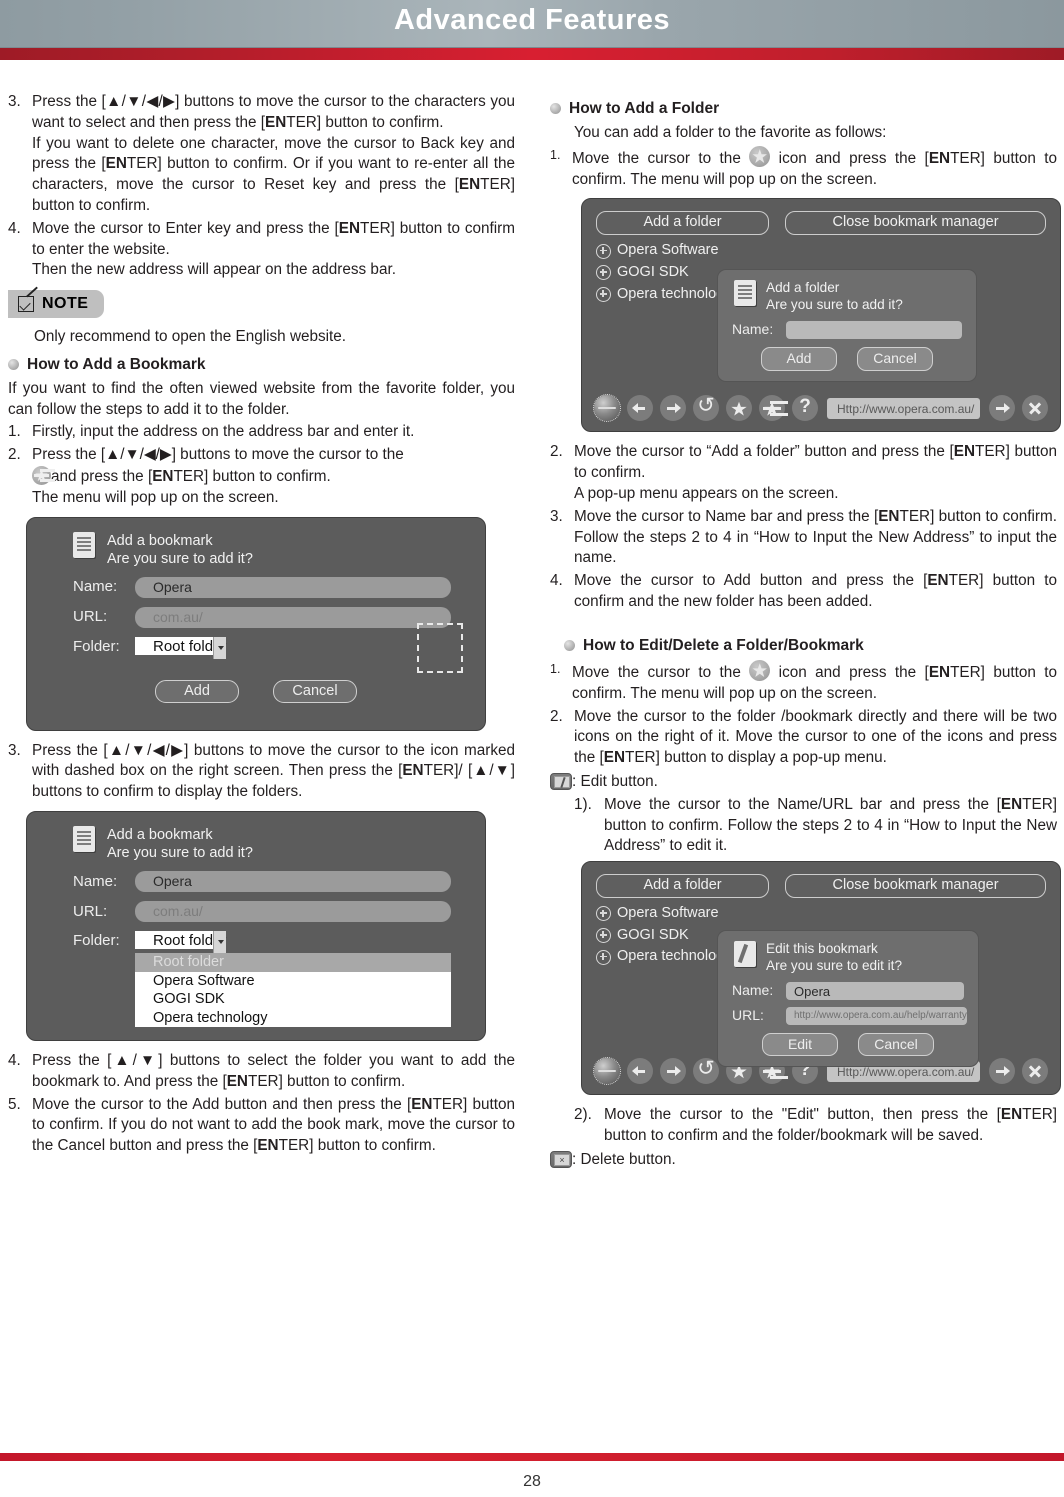  I want to click on step-number: 2., so click(556, 452).